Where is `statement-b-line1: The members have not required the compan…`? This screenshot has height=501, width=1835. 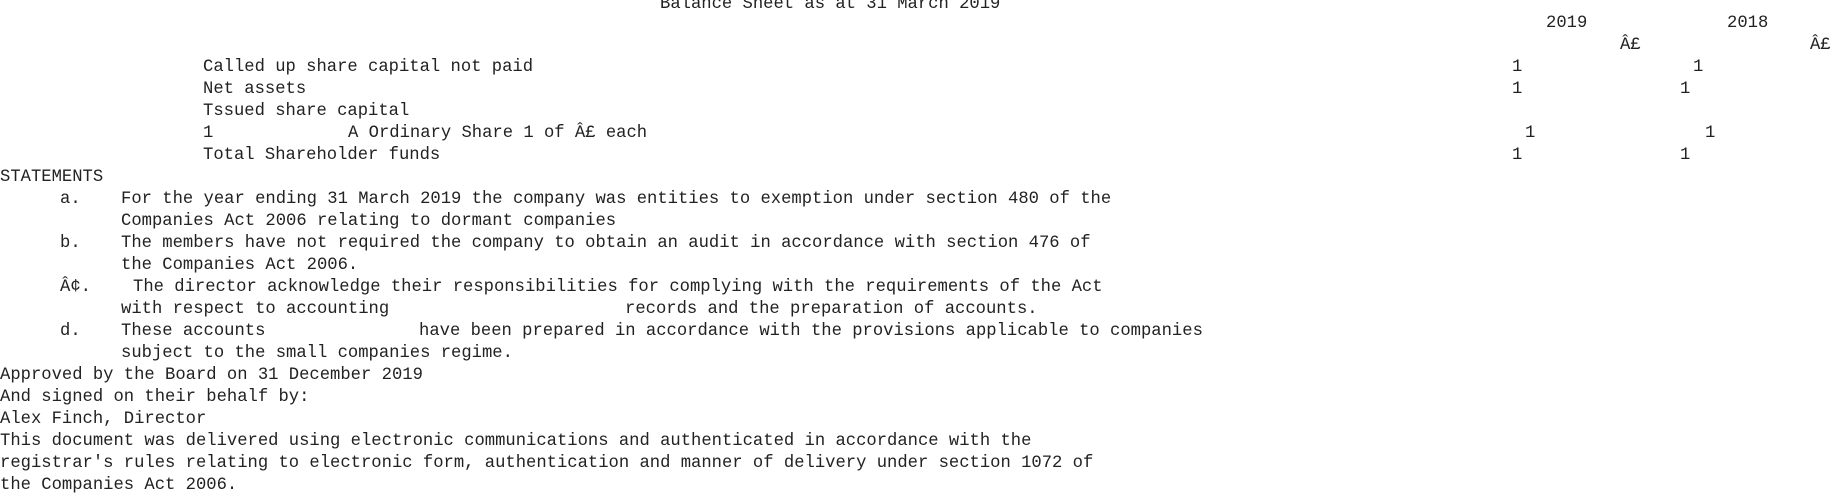 statement-b-line1: The members have not required the compan… is located at coordinates (606, 243).